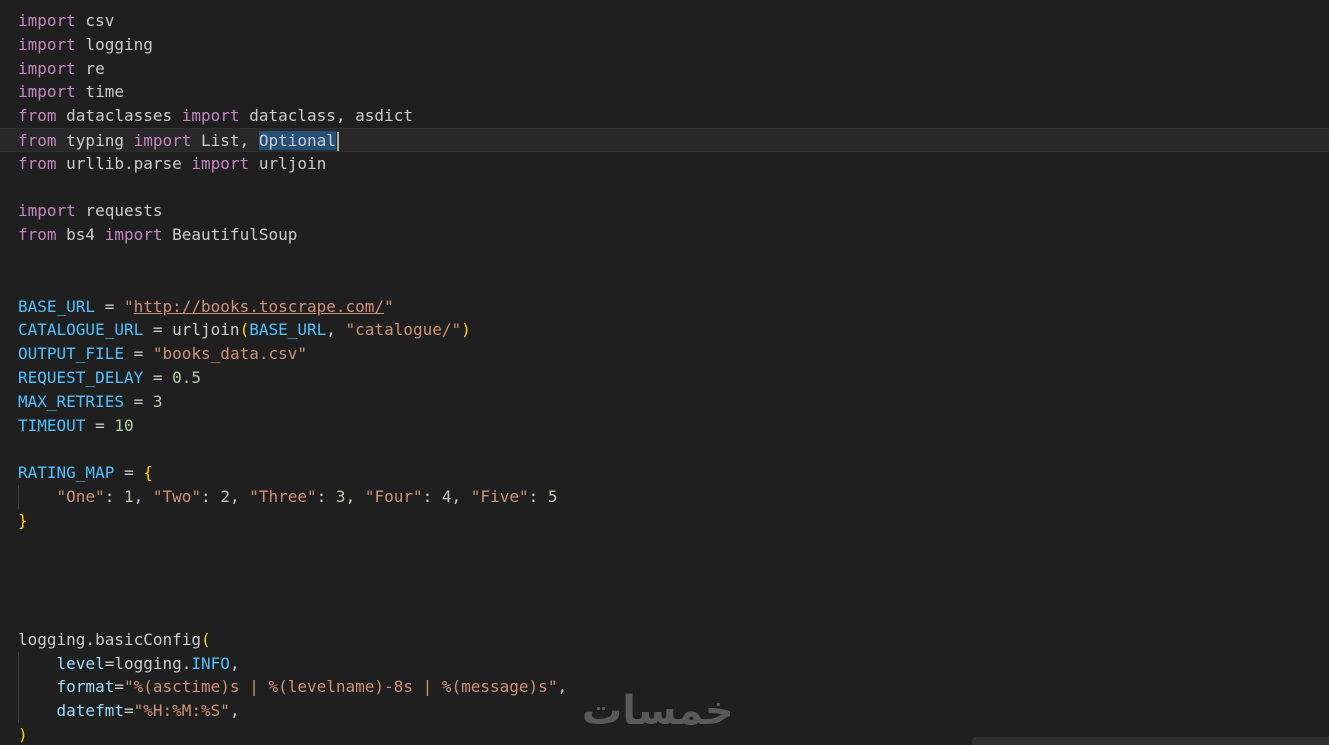  What do you see at coordinates (658, 711) in the screenshot?
I see `watermark-logo: خمسات` at bounding box center [658, 711].